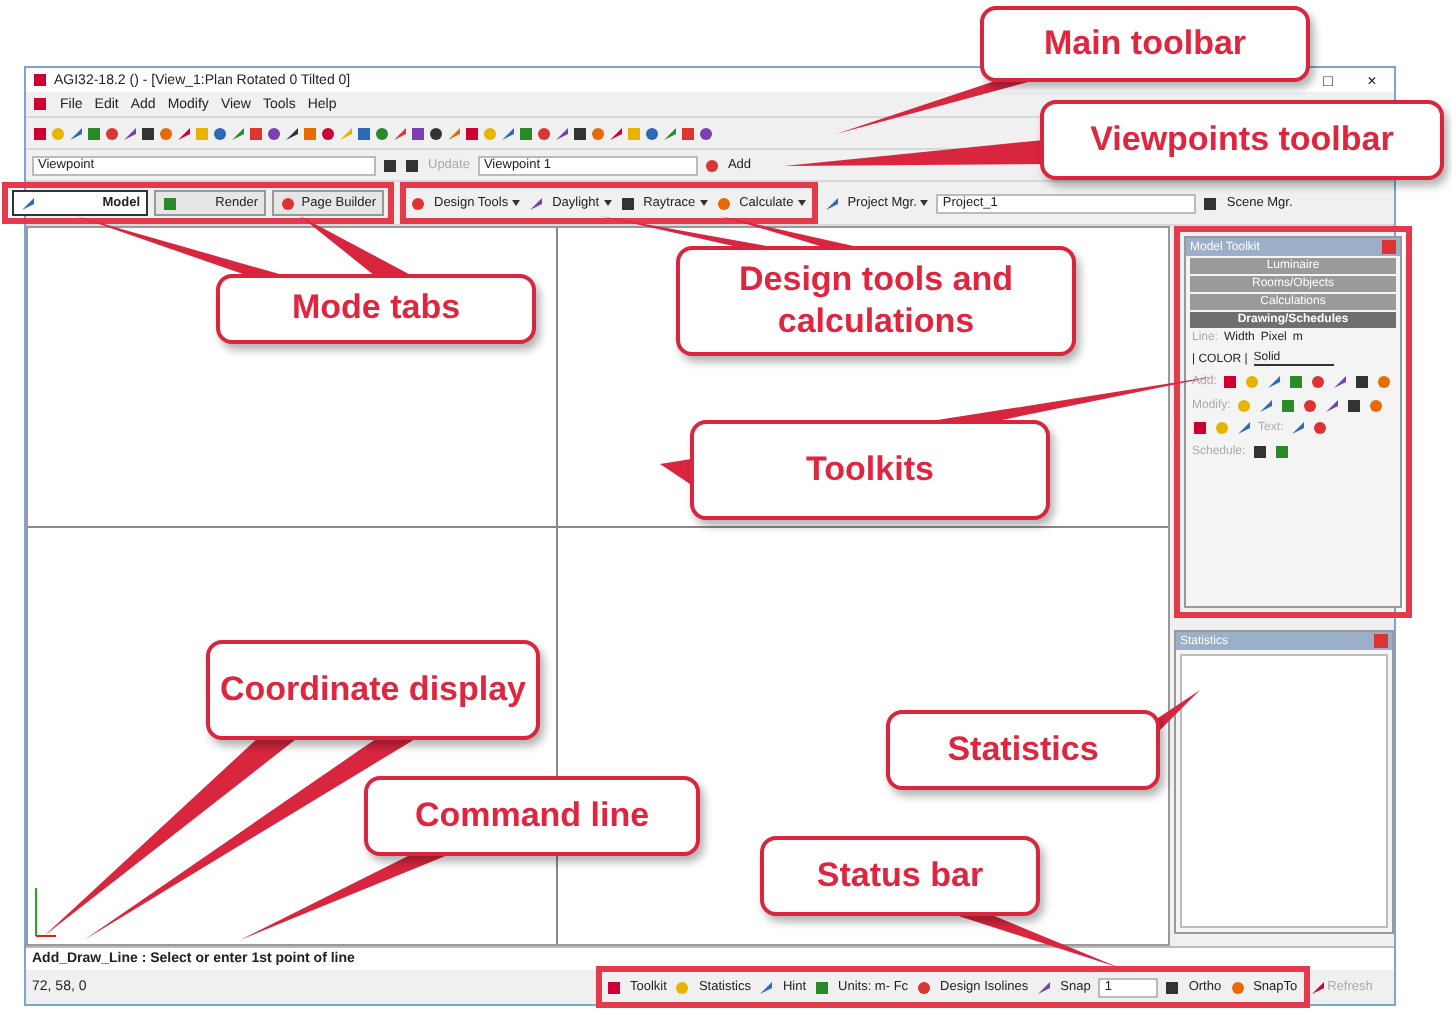 The image size is (1452, 1012). What do you see at coordinates (1372, 80) in the screenshot?
I see `close-button: ×` at bounding box center [1372, 80].